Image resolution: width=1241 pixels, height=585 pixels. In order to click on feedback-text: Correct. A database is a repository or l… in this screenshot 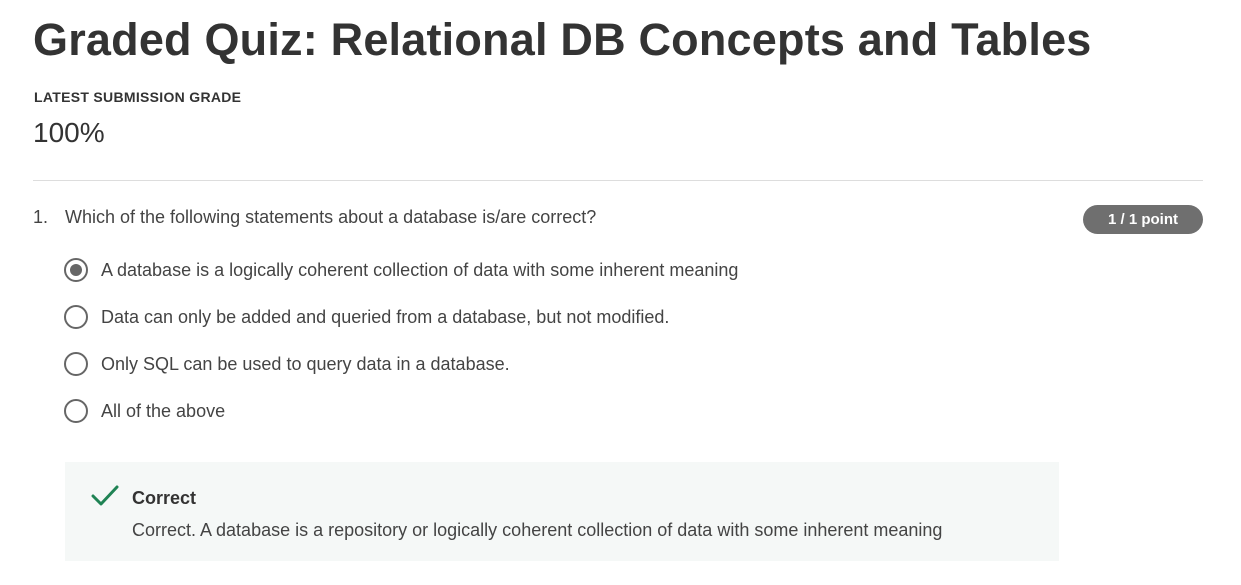, I will do `click(537, 530)`.